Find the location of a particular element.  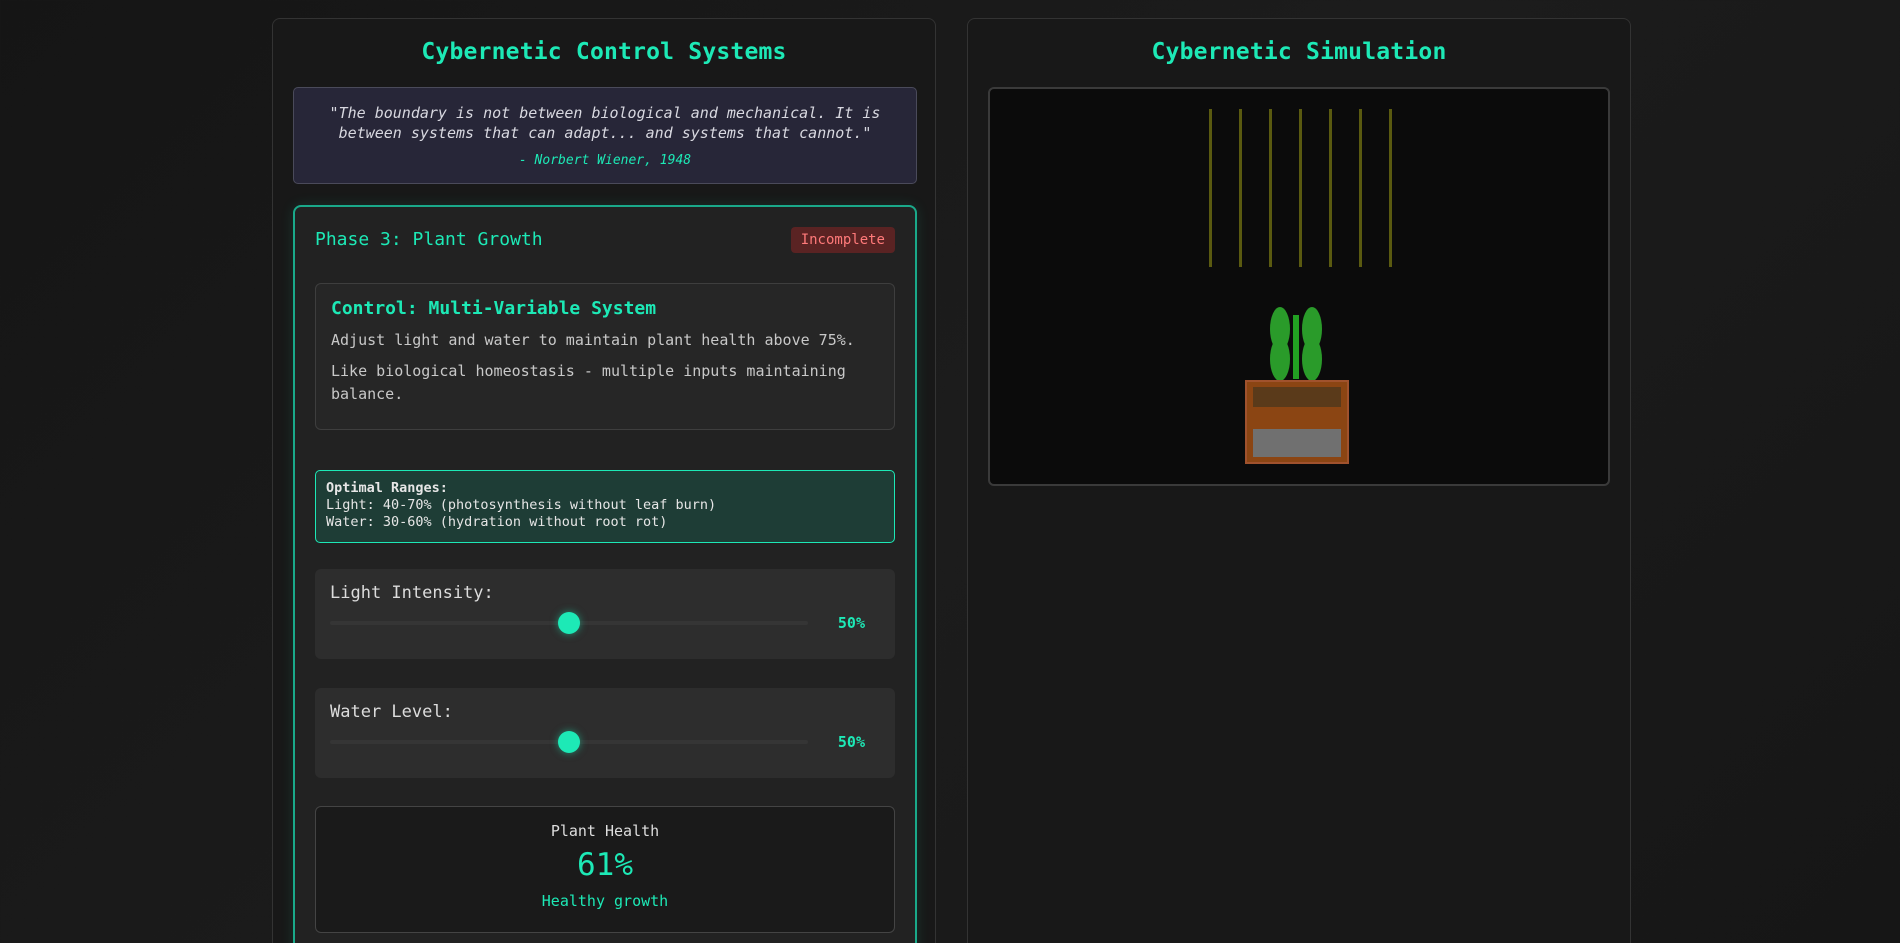

plant-health-label: Plant Health is located at coordinates (605, 831).